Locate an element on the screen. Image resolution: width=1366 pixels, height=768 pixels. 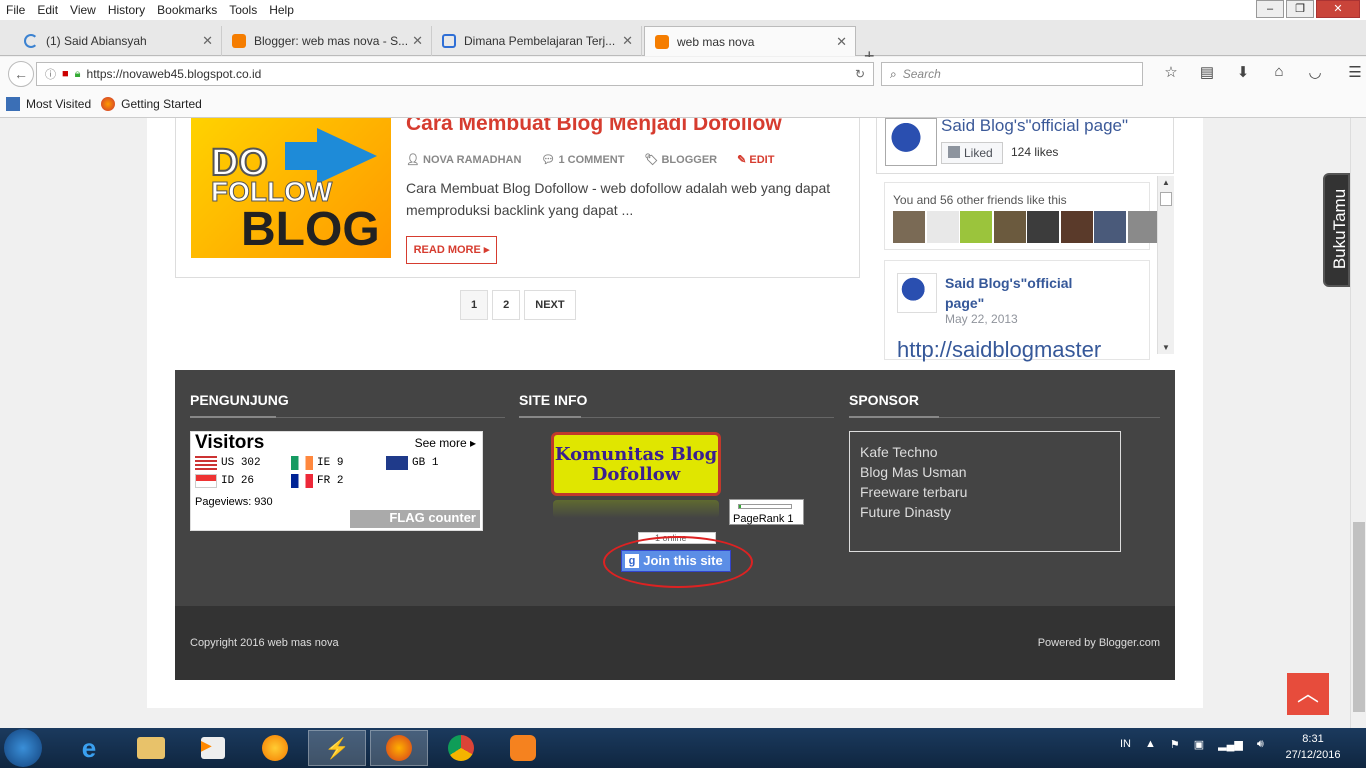
signal-icon: ▂▄▆ is located at coordinates (1230, 744).